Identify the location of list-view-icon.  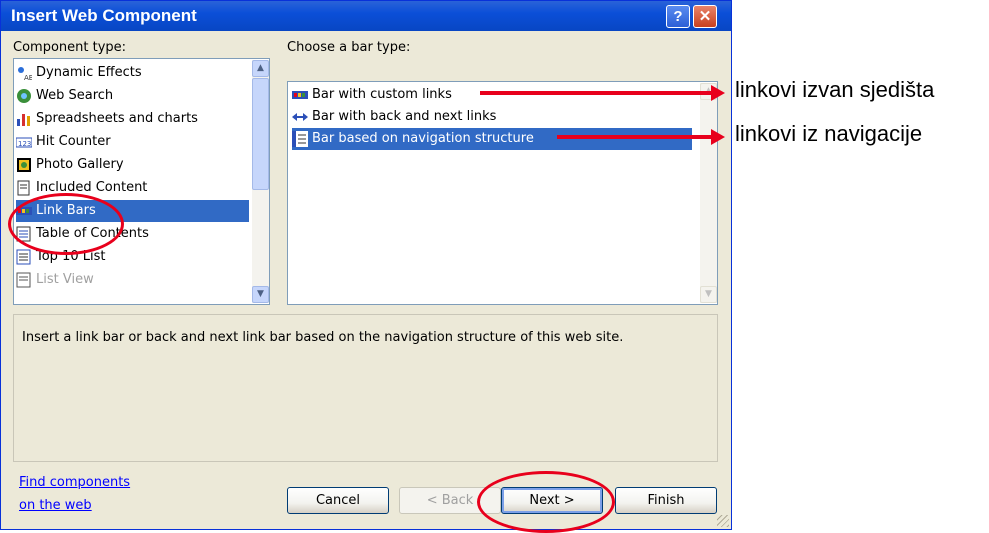
(24, 280).